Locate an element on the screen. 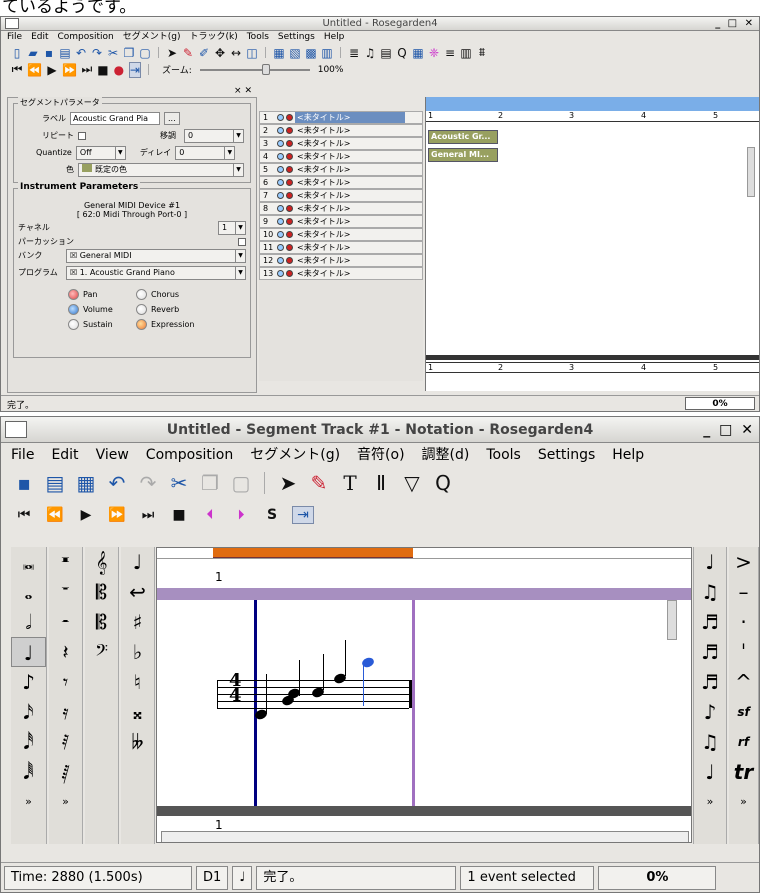  editor-icon: ▦ is located at coordinates (279, 53).